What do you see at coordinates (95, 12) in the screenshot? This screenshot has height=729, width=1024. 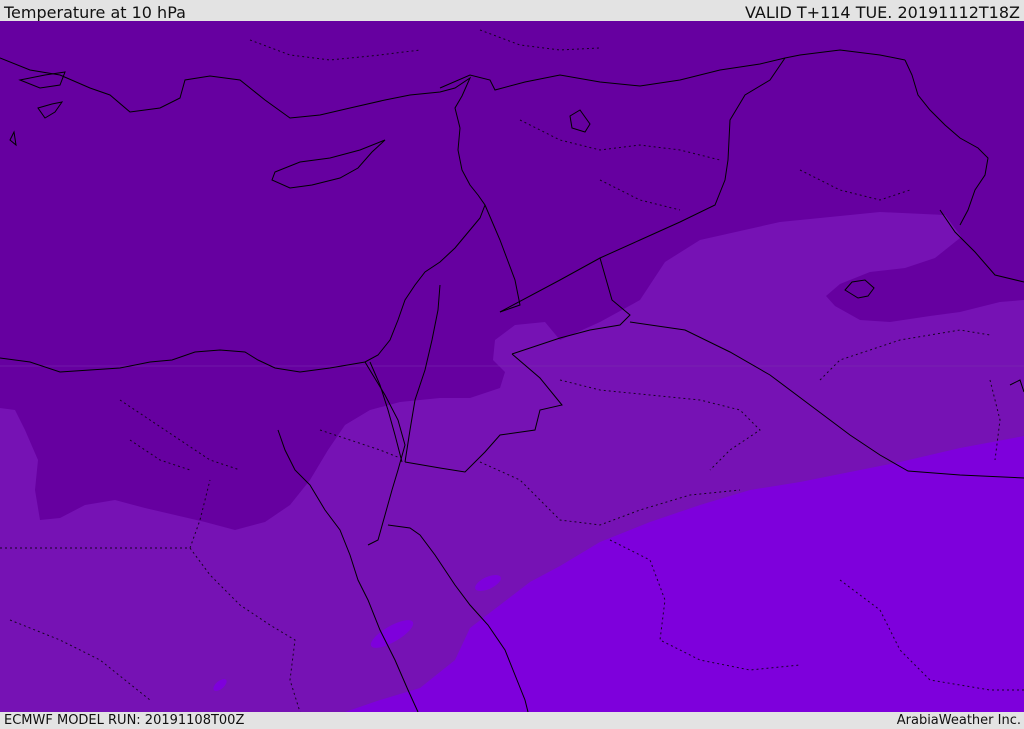 I see `map-title: Temperature at 10 hPa` at bounding box center [95, 12].